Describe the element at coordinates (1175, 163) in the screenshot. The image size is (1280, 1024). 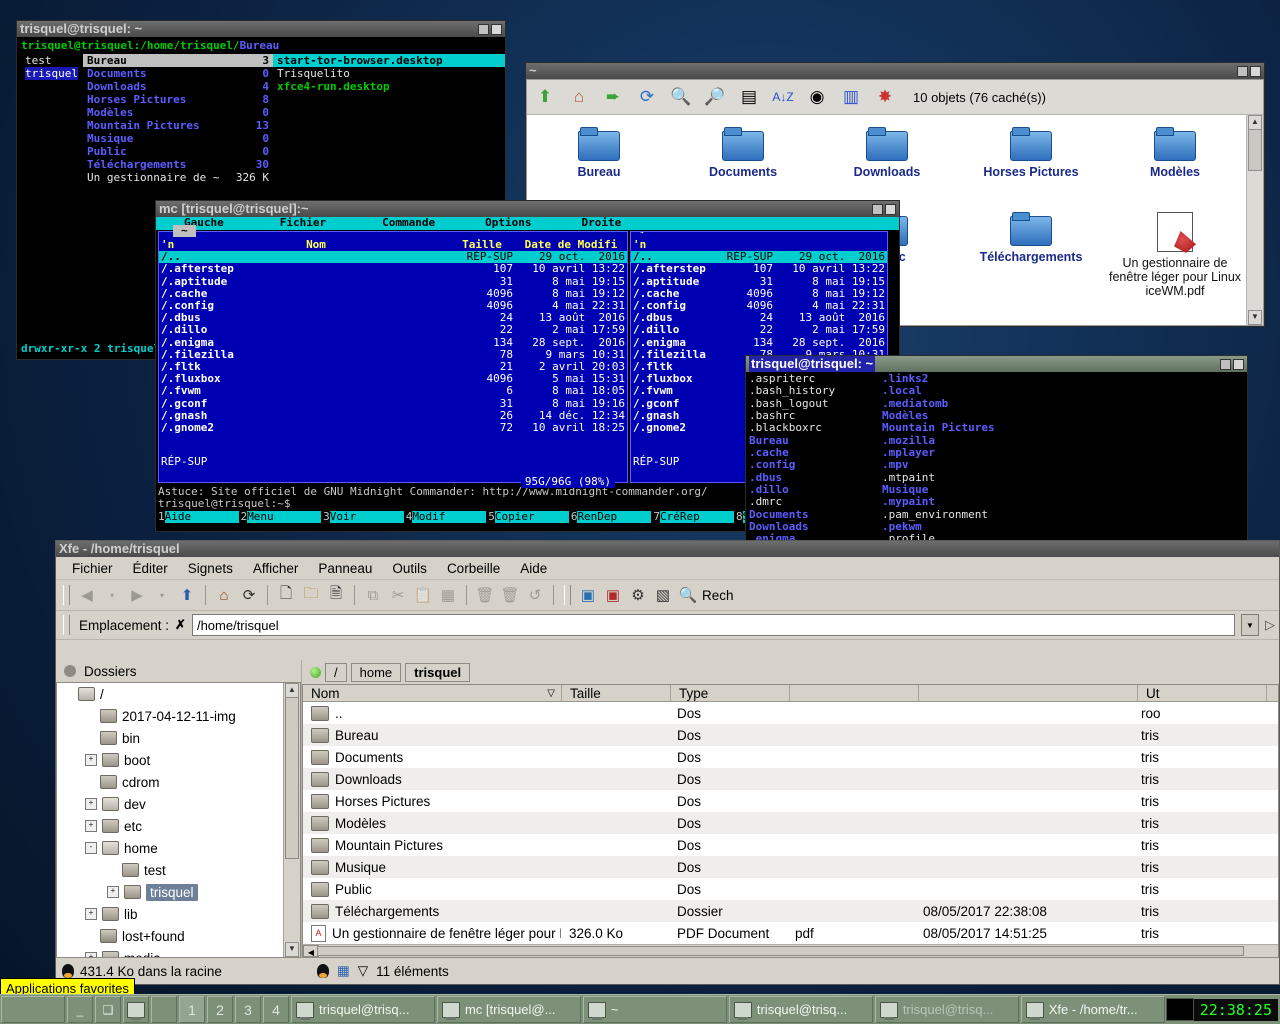
I see `file-icon-item: Modèles` at that location.